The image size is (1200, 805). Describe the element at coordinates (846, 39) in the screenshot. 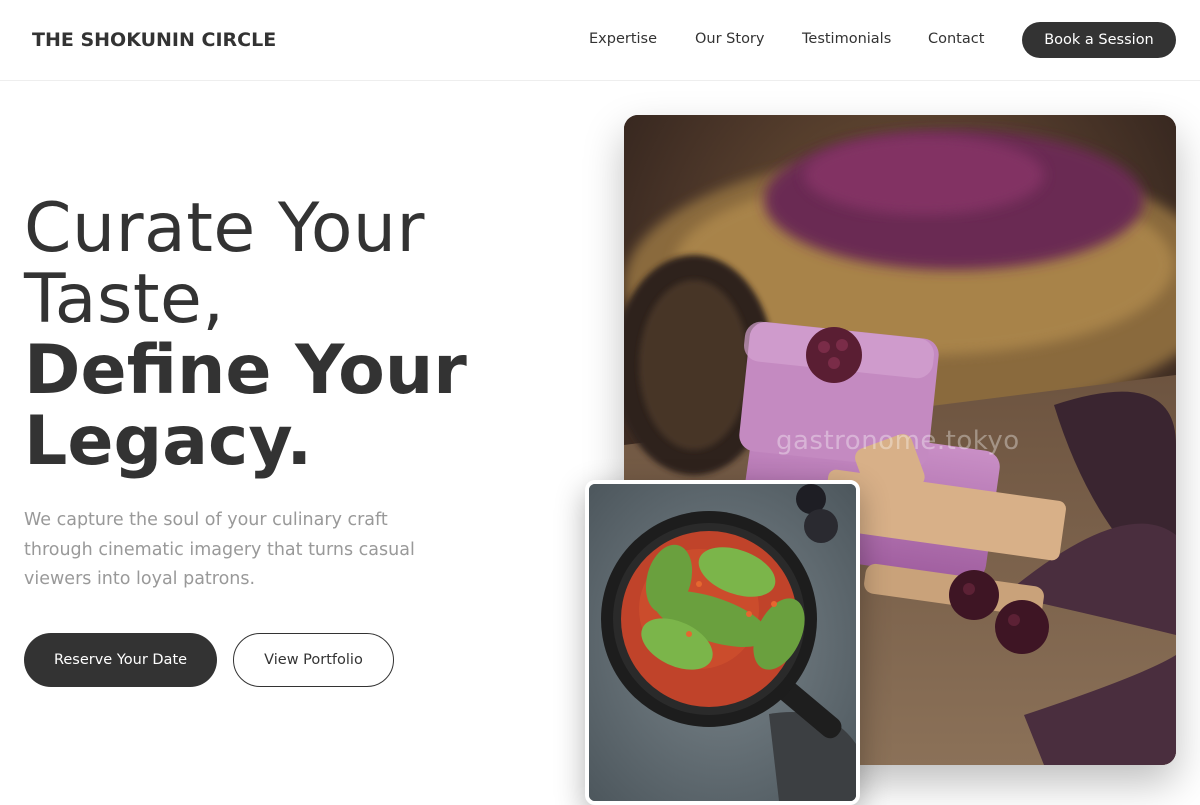

I see `nav-link-testimonials: Testimonials` at that location.